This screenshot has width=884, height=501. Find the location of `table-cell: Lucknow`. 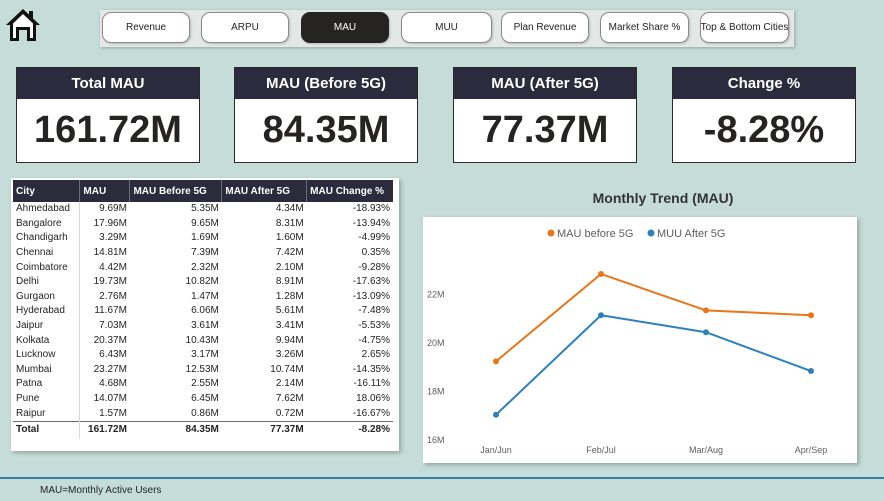

table-cell: Lucknow is located at coordinates (47, 355).